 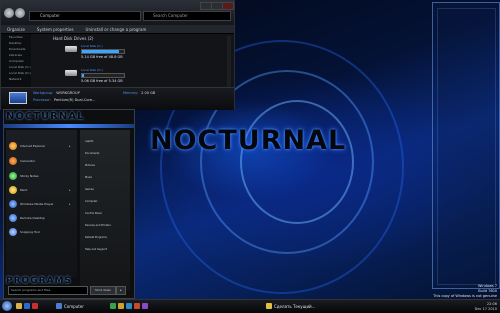 What do you see at coordinates (297, 162) in the screenshot?
I see `wallpaper-swirl` at bounding box center [297, 162].